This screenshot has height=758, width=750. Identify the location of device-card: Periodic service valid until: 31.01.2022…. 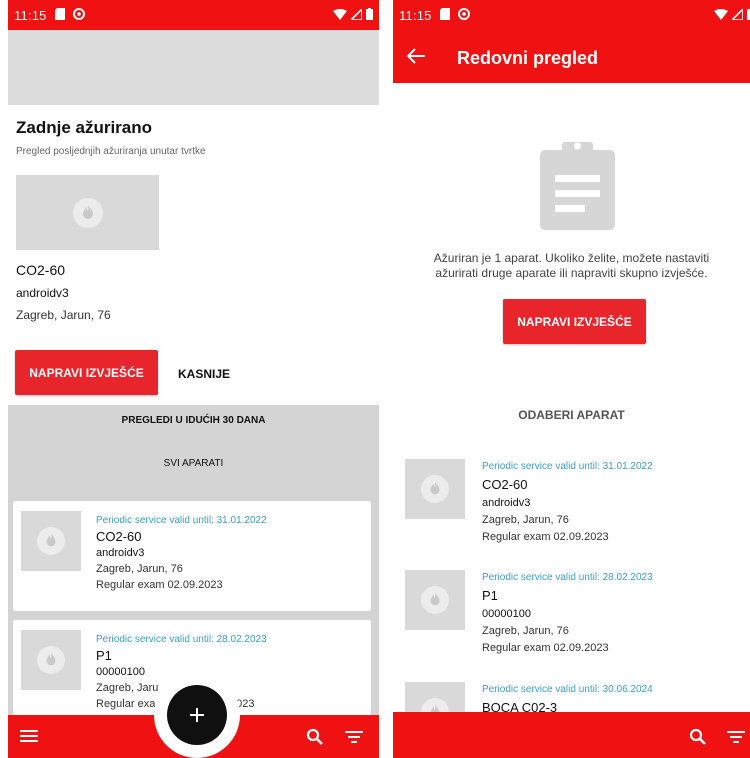
(192, 556).